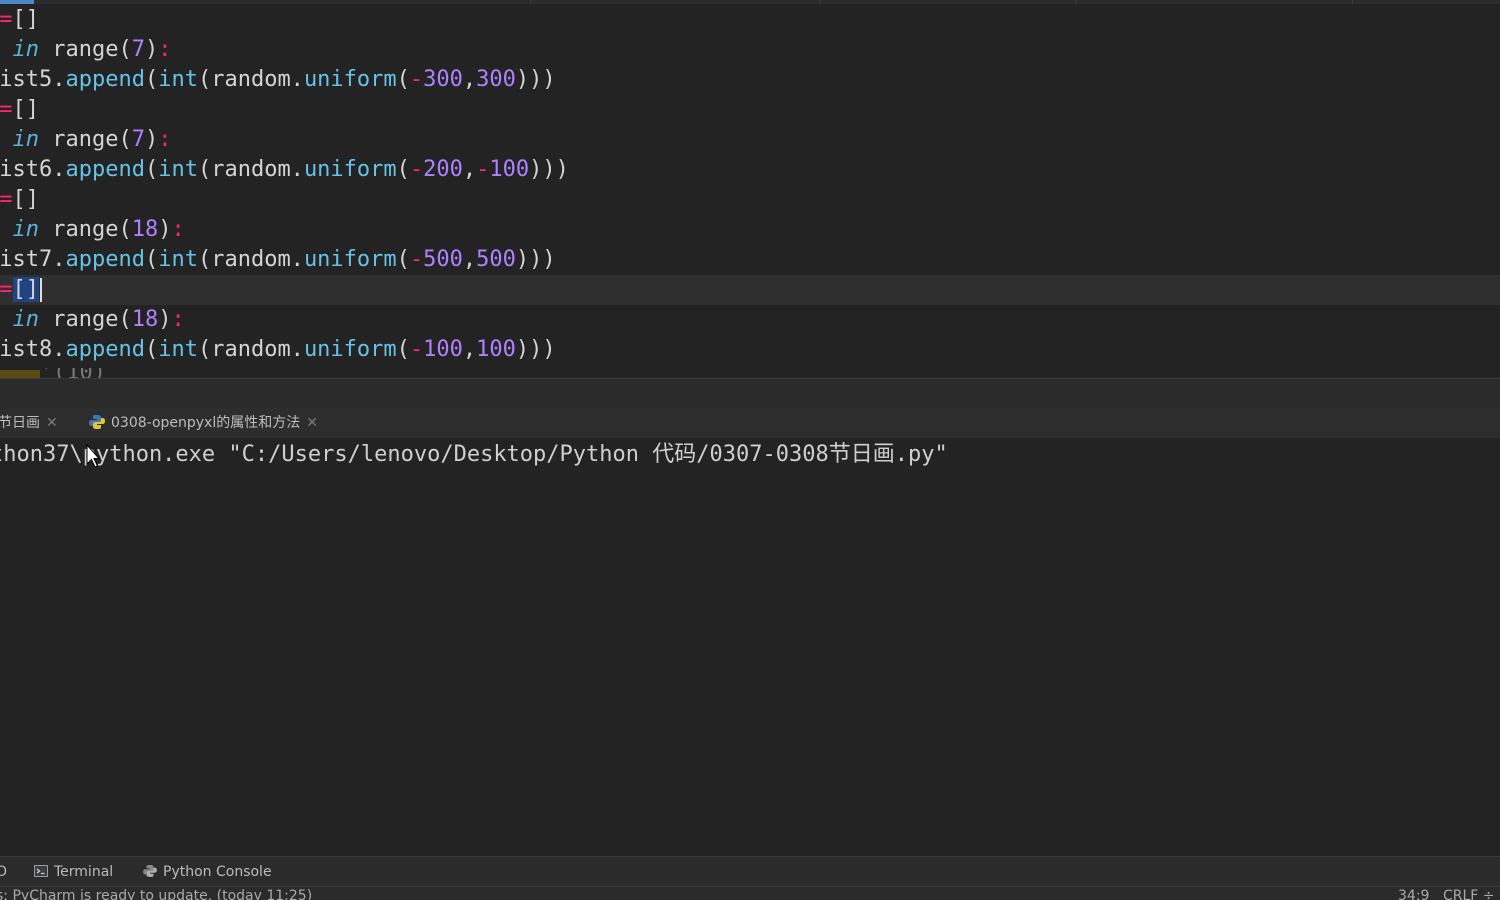  I want to click on code-line: 5=[], so click(19, 20).